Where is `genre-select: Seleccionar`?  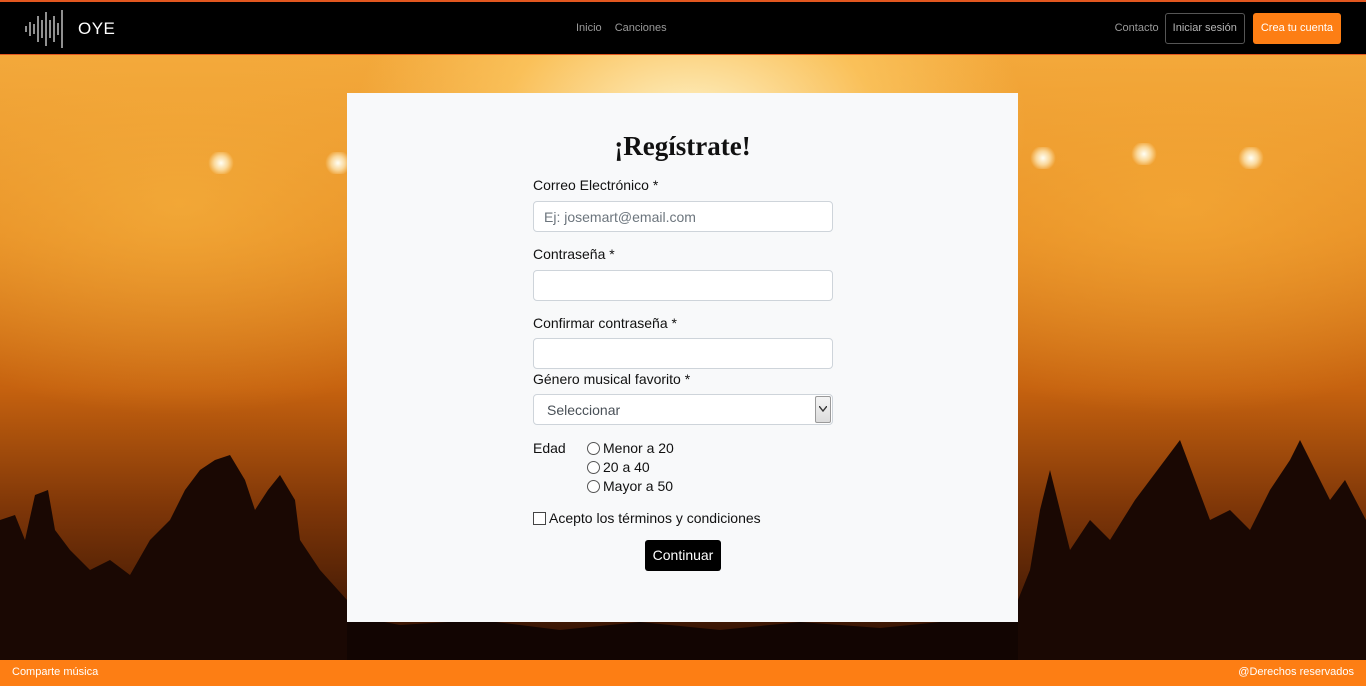 genre-select: Seleccionar is located at coordinates (683, 409).